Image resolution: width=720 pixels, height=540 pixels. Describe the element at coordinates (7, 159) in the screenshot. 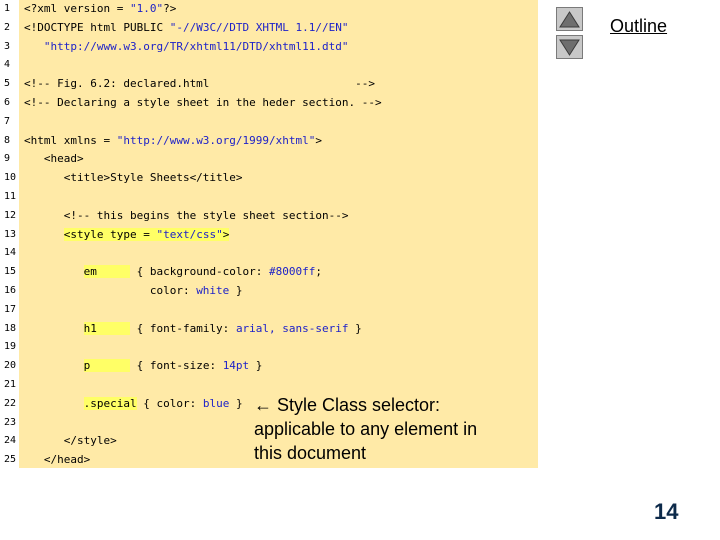

I see `line-number: 9` at that location.